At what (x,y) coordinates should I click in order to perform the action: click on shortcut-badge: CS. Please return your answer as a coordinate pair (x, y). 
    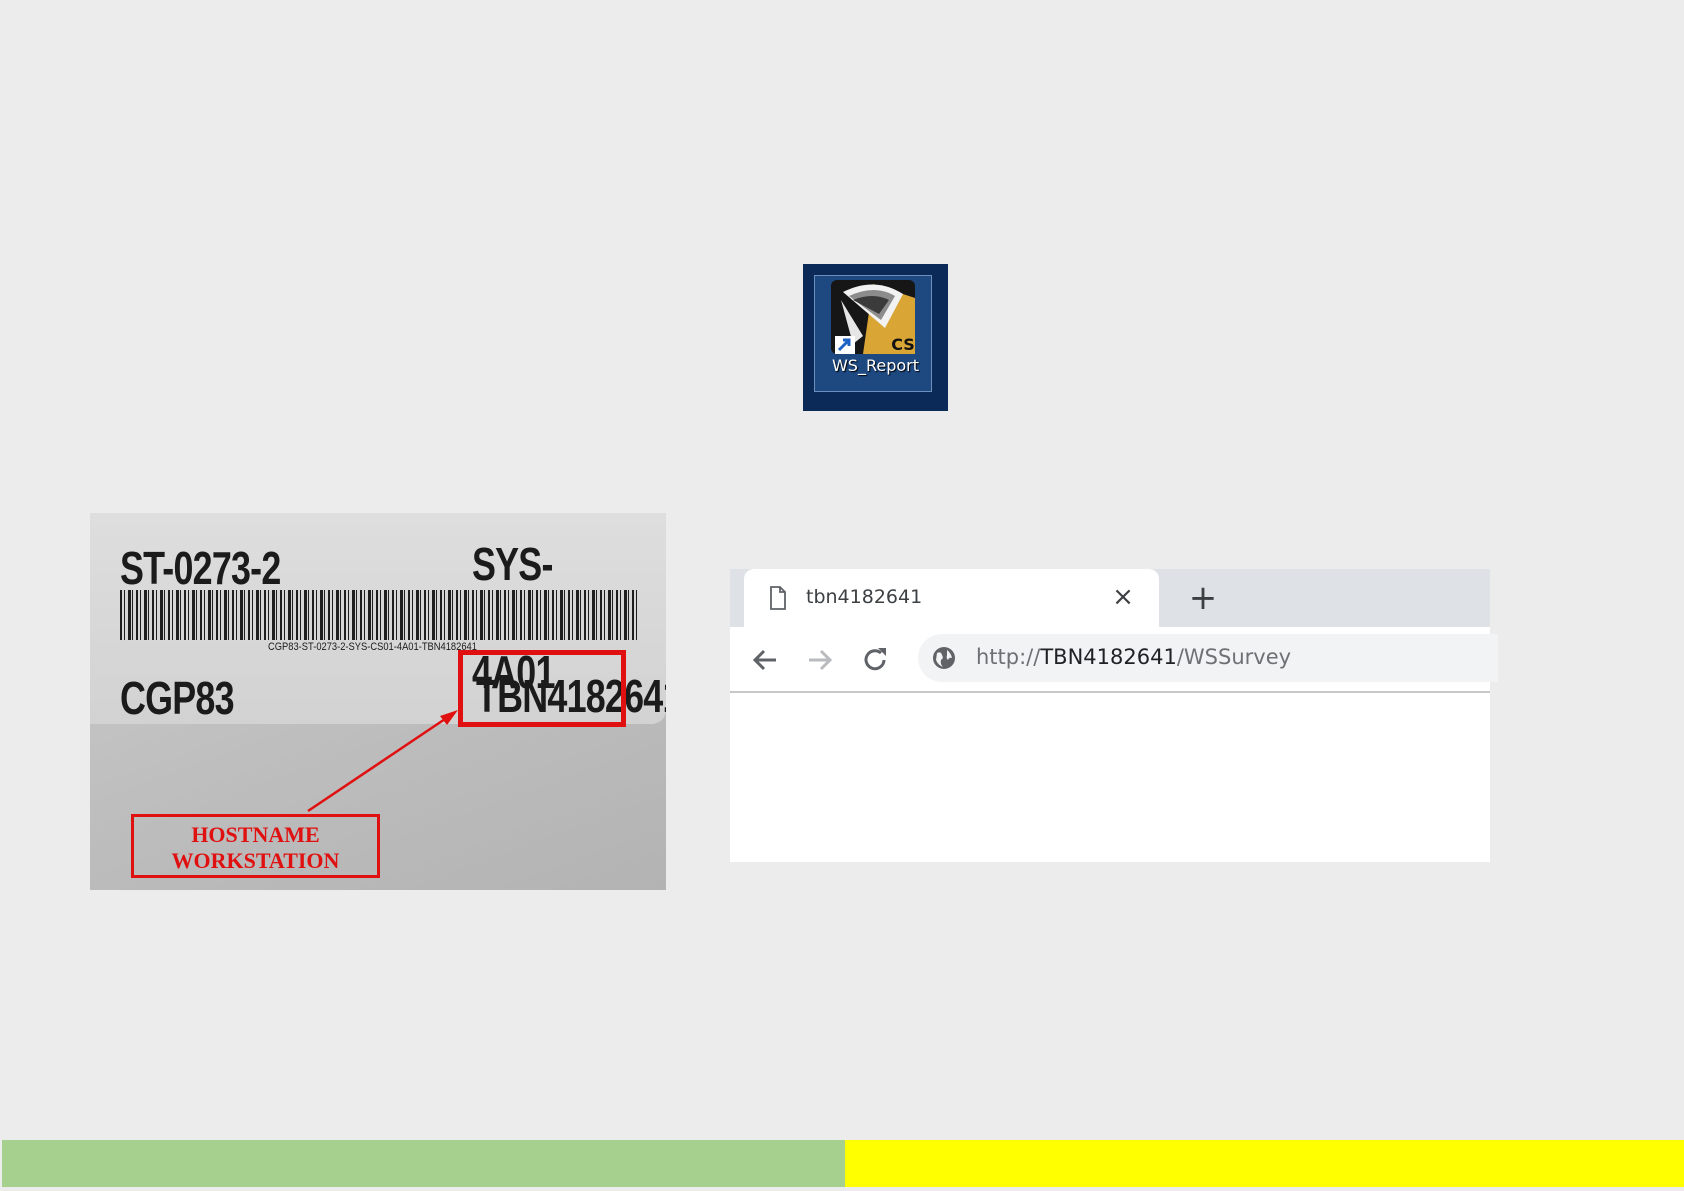
    Looking at the image, I should click on (903, 344).